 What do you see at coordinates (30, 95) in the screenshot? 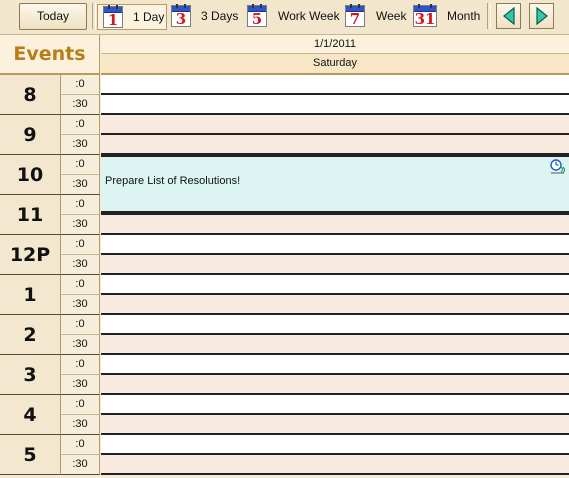
I see `hour-label: 8` at bounding box center [30, 95].